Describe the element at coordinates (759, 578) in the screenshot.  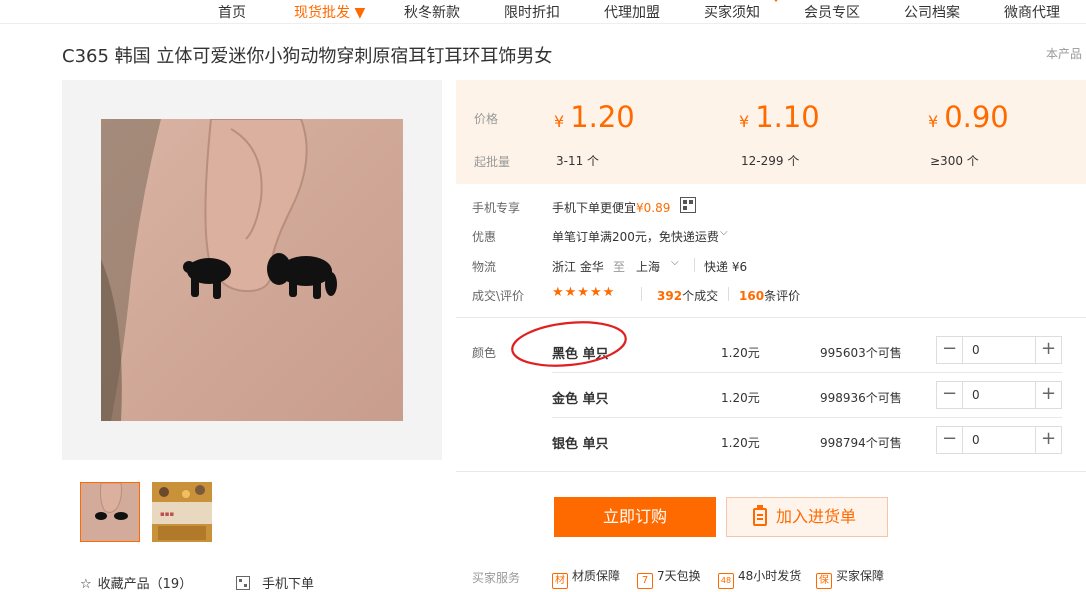
I see `service-shipping: 48 48小时发货` at that location.